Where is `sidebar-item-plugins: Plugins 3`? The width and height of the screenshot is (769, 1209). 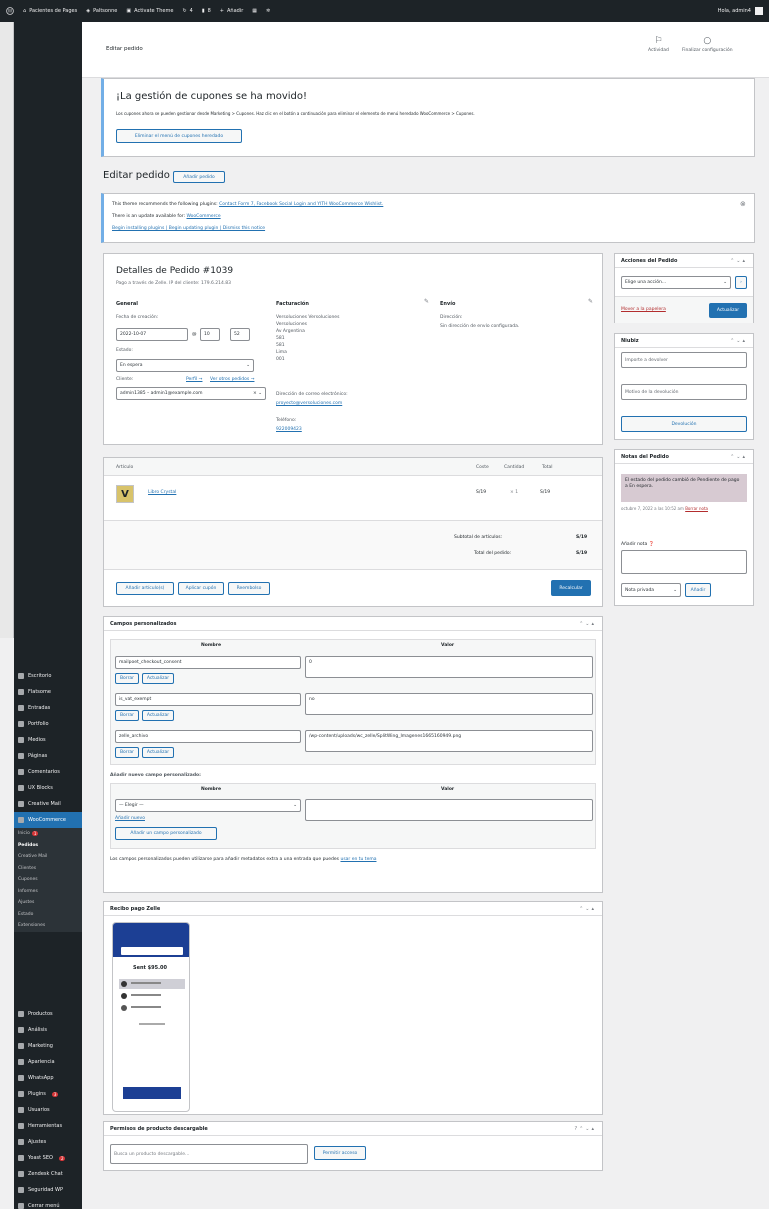 sidebar-item-plugins: Plugins 3 is located at coordinates (48, 1094).